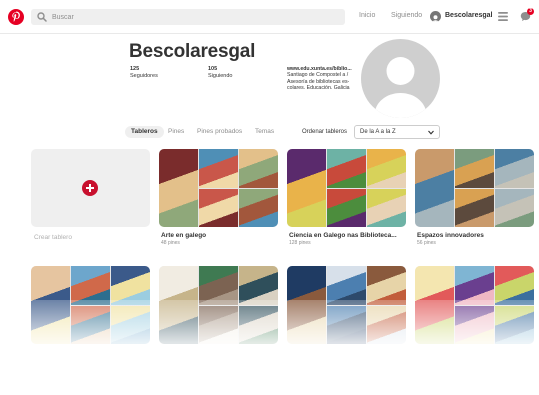 Image resolution: width=539 pixels, height=395 pixels. Describe the element at coordinates (397, 132) in the screenshot. I see `sort-dropdown: De la A a la Z` at that location.